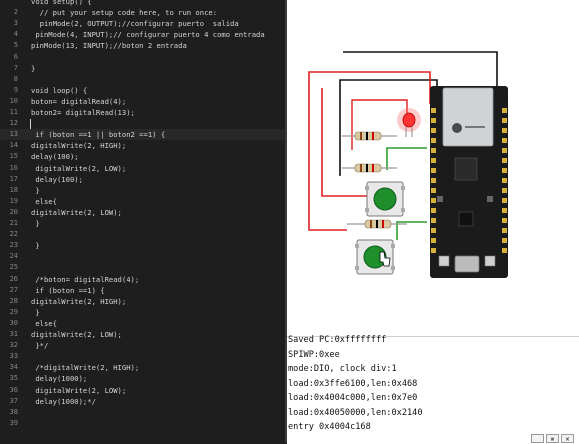 The width and height of the screenshot is (579, 444). What do you see at coordinates (78, 101) in the screenshot?
I see `code-text: boton= digitalRead(4);` at bounding box center [78, 101].